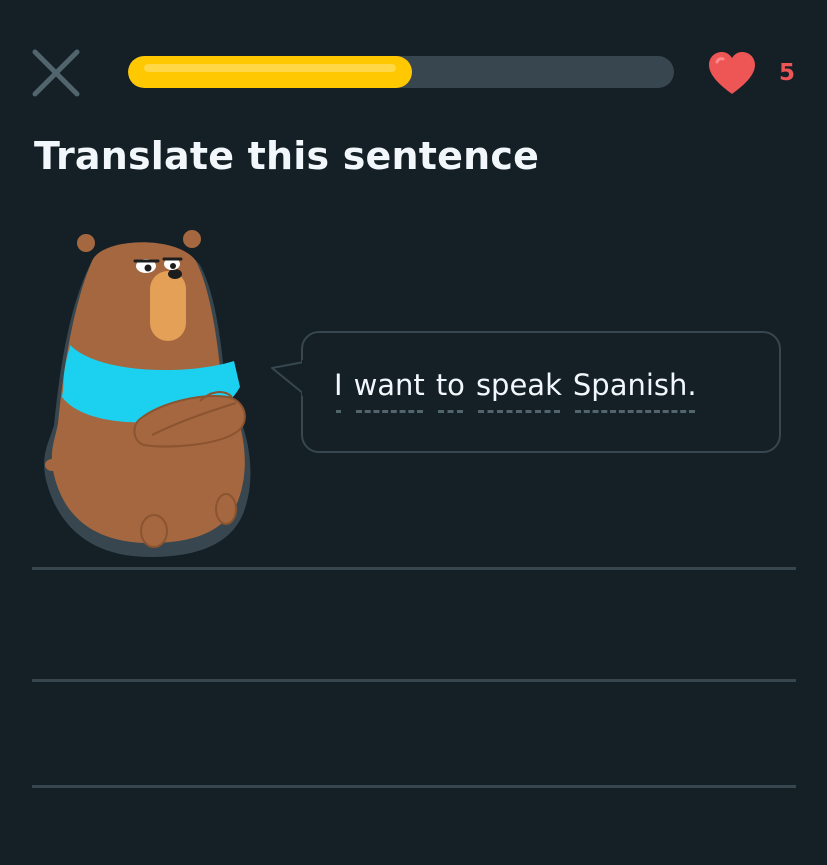 The height and width of the screenshot is (865, 827). I want to click on progress-bar, so click(401, 72).